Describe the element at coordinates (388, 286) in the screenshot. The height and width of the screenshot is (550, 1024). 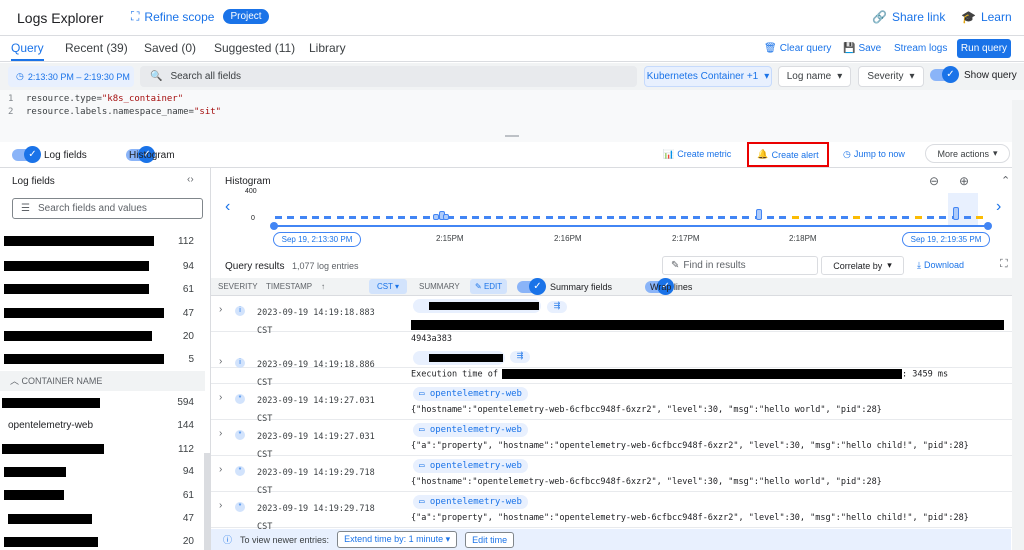
I see `timezone-dropdown: CST ▾` at that location.